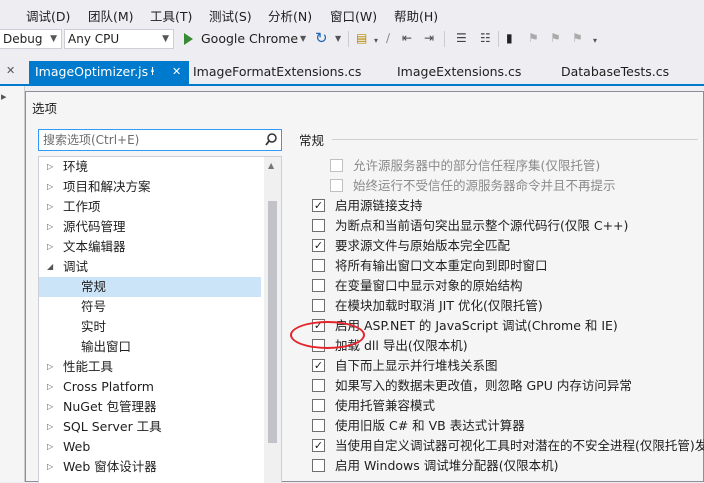  What do you see at coordinates (506, 326) in the screenshot?
I see `option-row: ✓ 启用 ASP.NET 的 JavaScript 调试(Chrome 和 IE)` at bounding box center [506, 326].